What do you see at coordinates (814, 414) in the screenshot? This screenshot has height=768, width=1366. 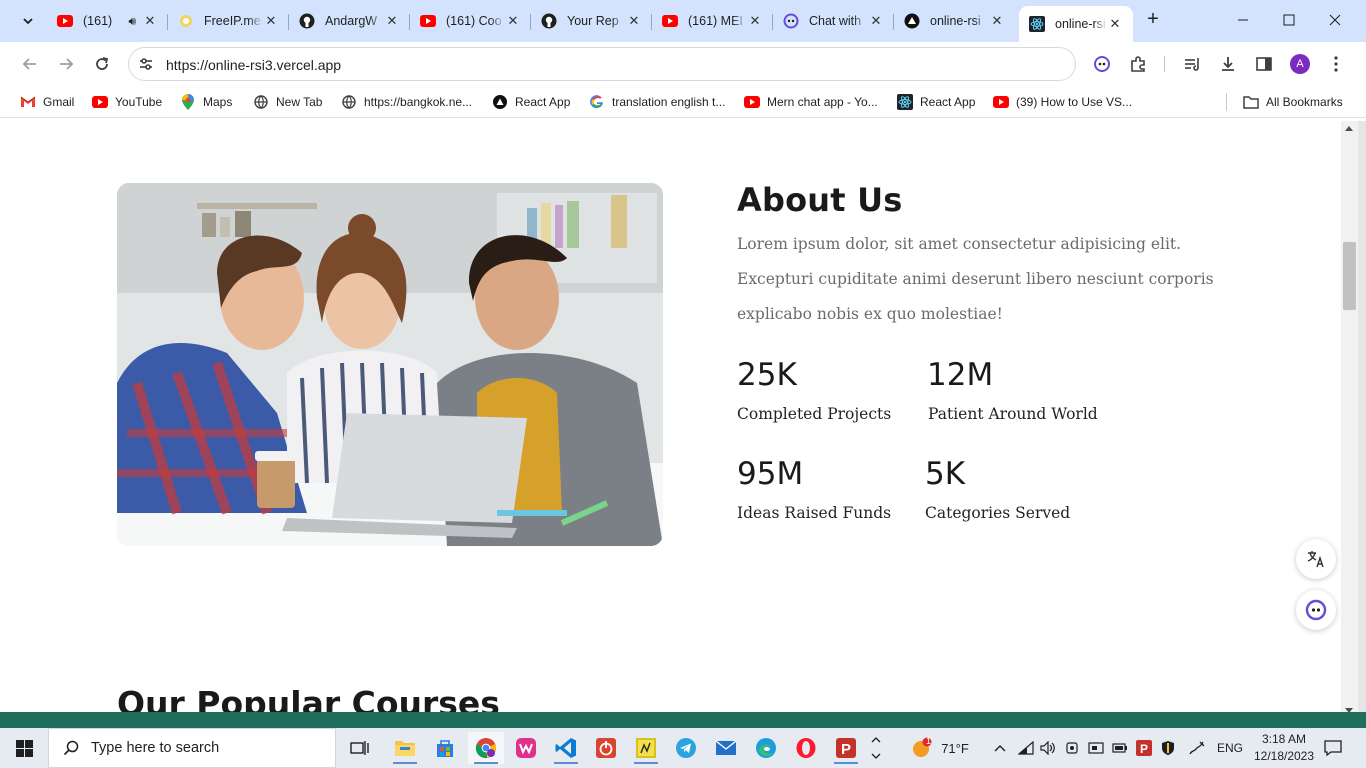 I see `stat-label: Completed Projects` at bounding box center [814, 414].